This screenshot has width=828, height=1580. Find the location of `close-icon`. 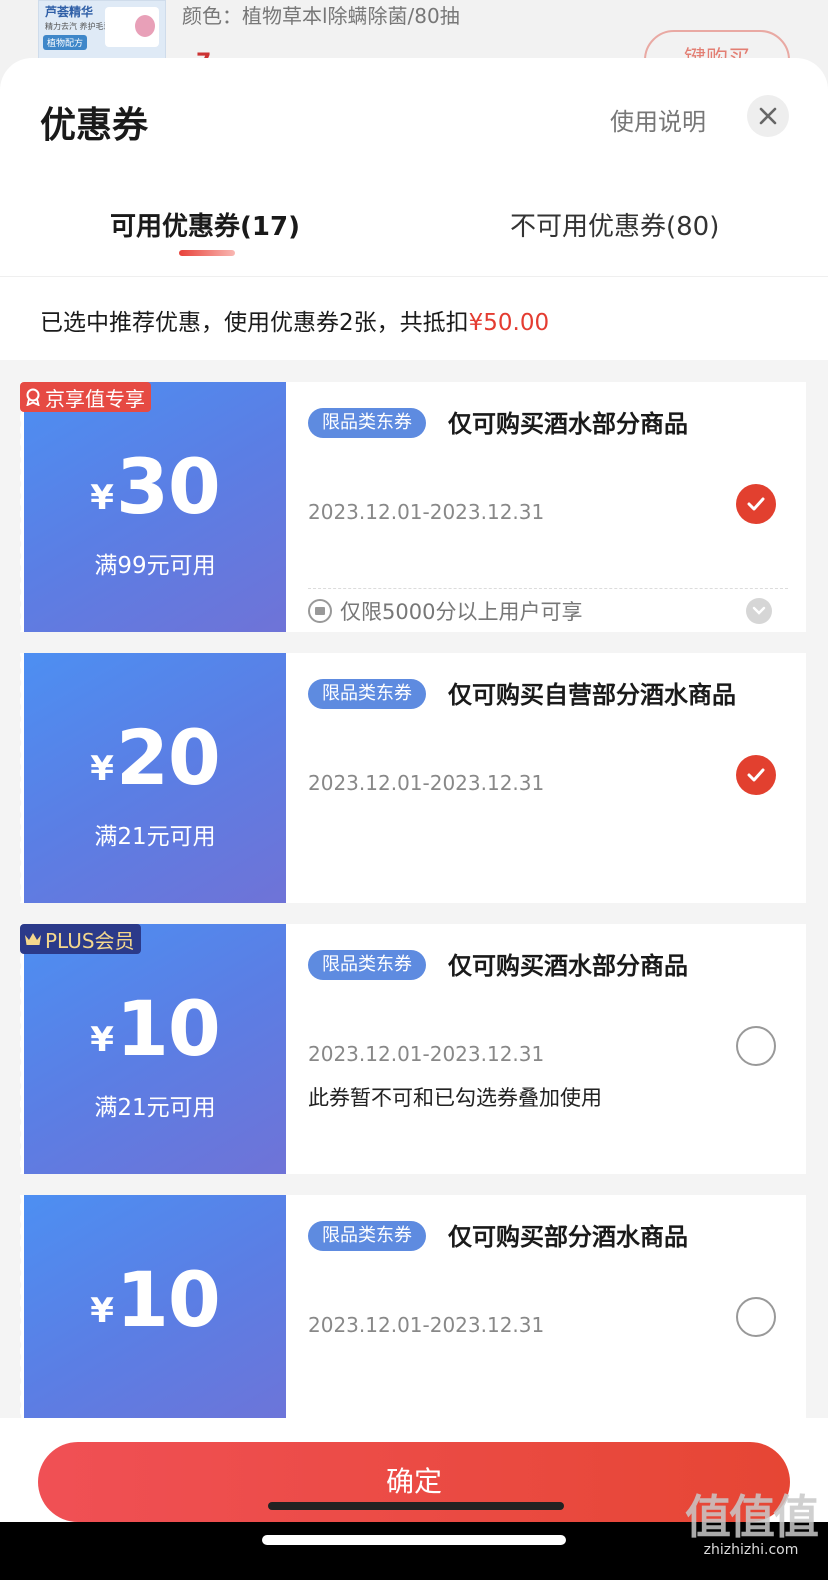

close-icon is located at coordinates (768, 116).